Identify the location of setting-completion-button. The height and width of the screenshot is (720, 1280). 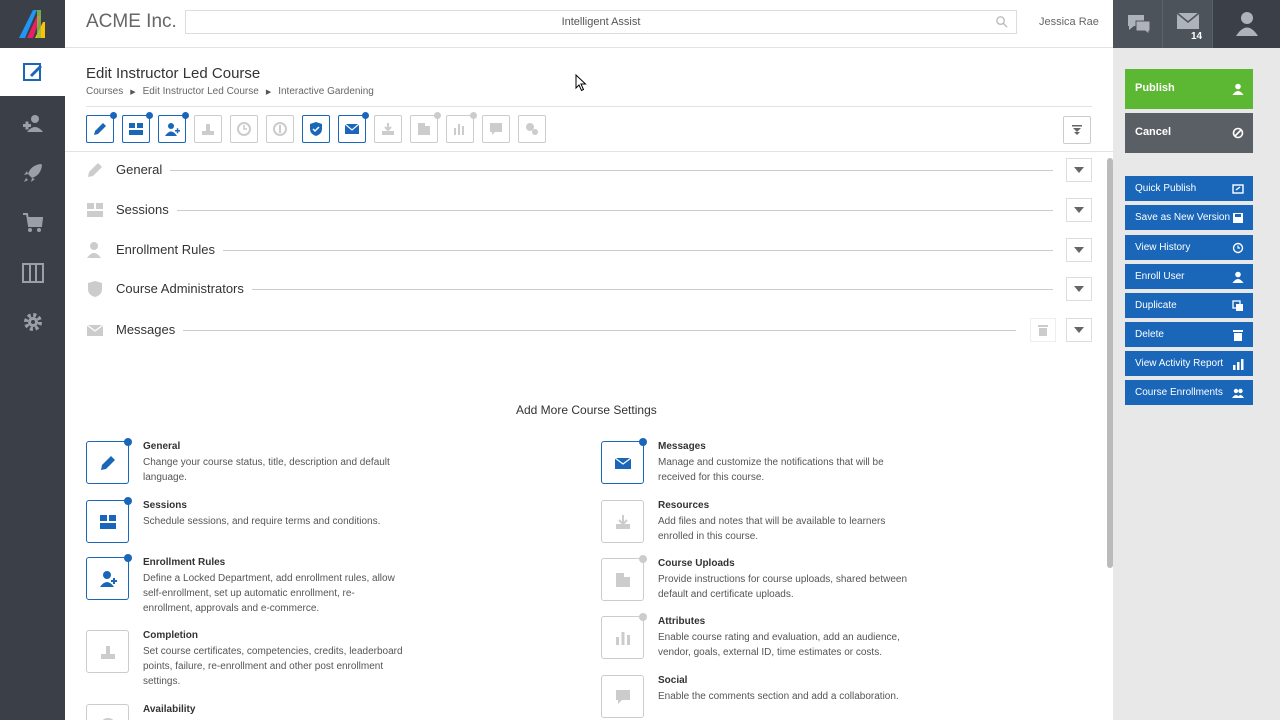
(107, 651).